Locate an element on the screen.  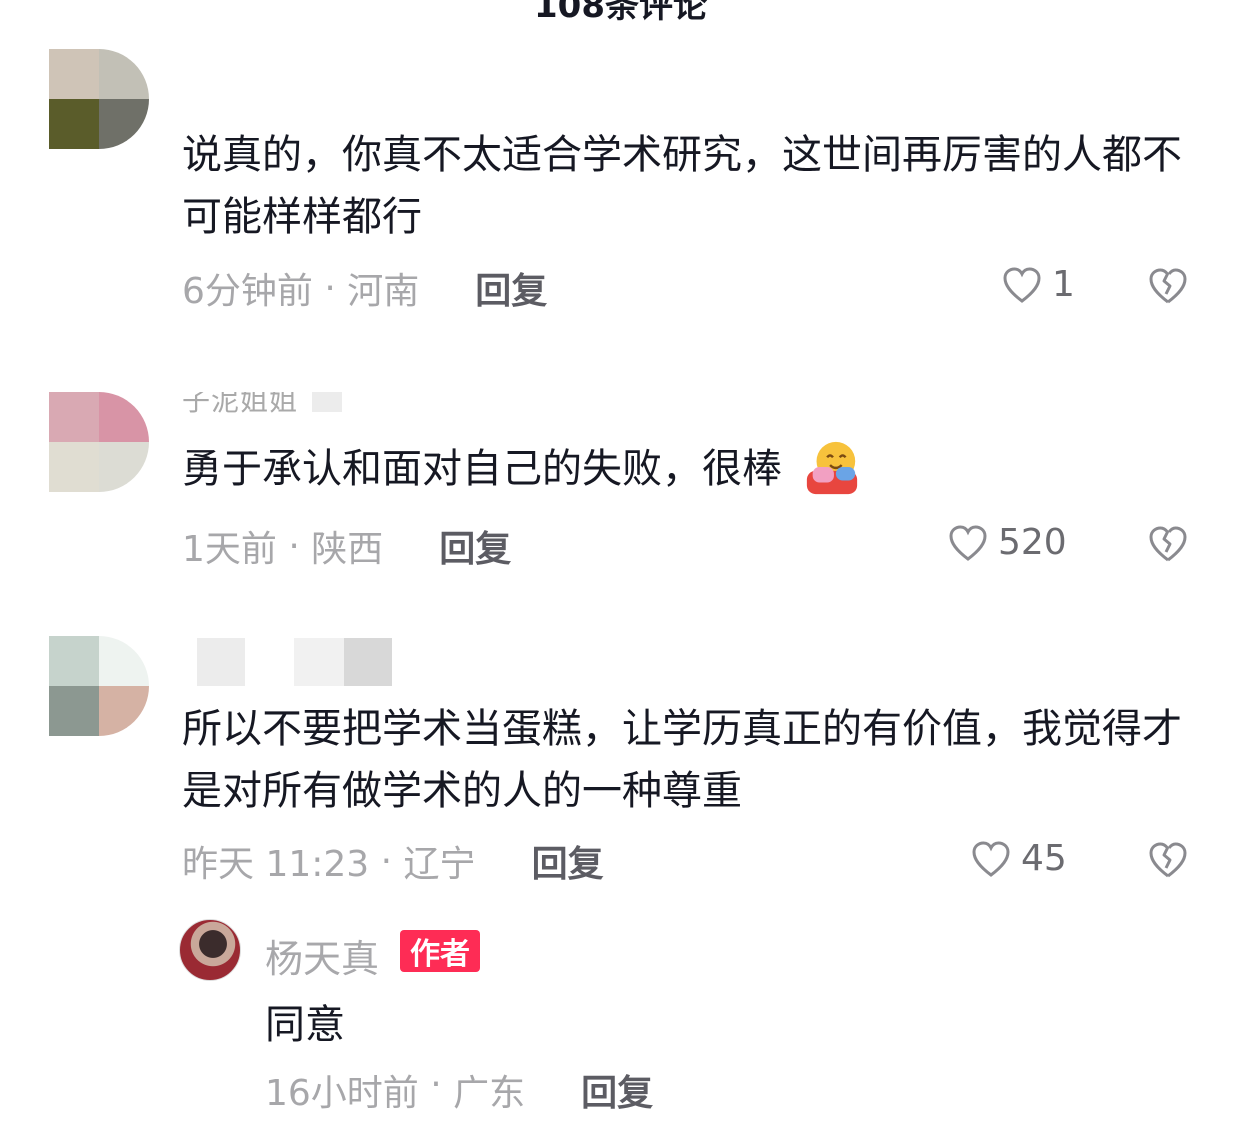
comment-time: 1天前 is located at coordinates (229, 549).